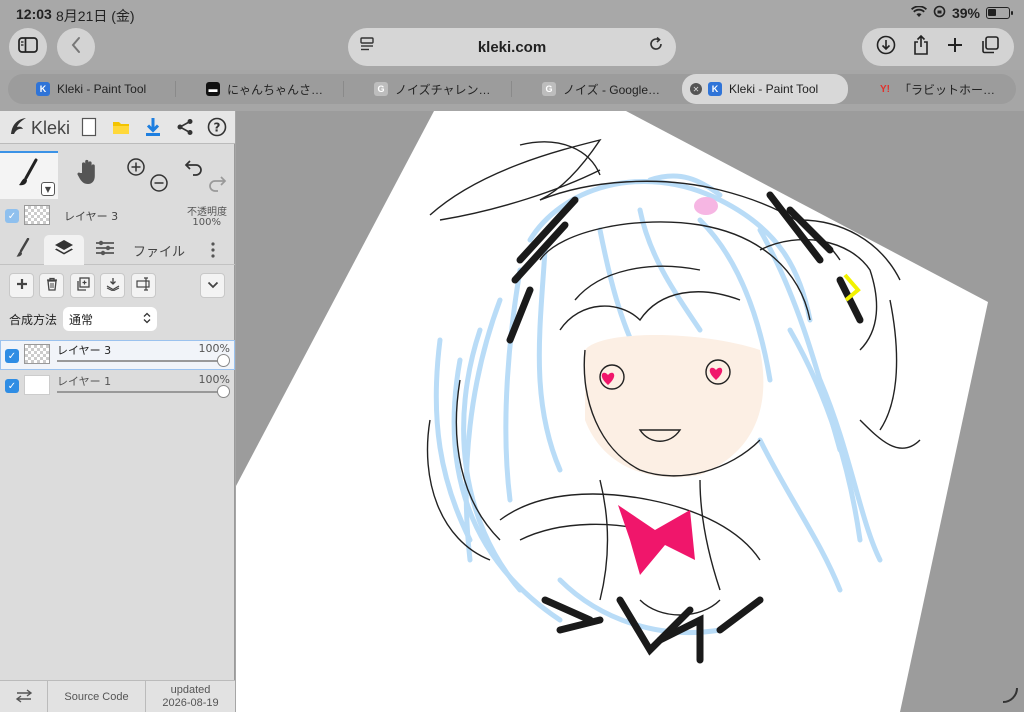  What do you see at coordinates (117, 386) in the screenshot?
I see `layer-row: ✓ レイヤー 1 100%` at bounding box center [117, 386].